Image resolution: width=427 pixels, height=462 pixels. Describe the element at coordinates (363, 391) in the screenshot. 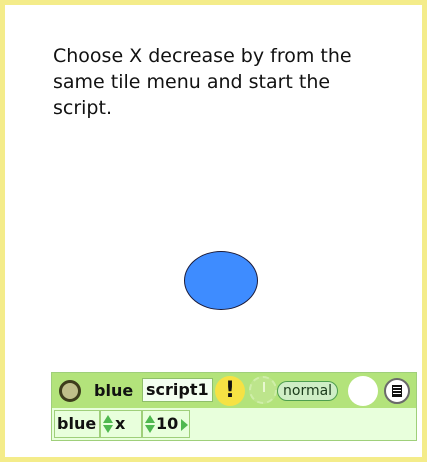

I see `blank-circle-icon` at that location.